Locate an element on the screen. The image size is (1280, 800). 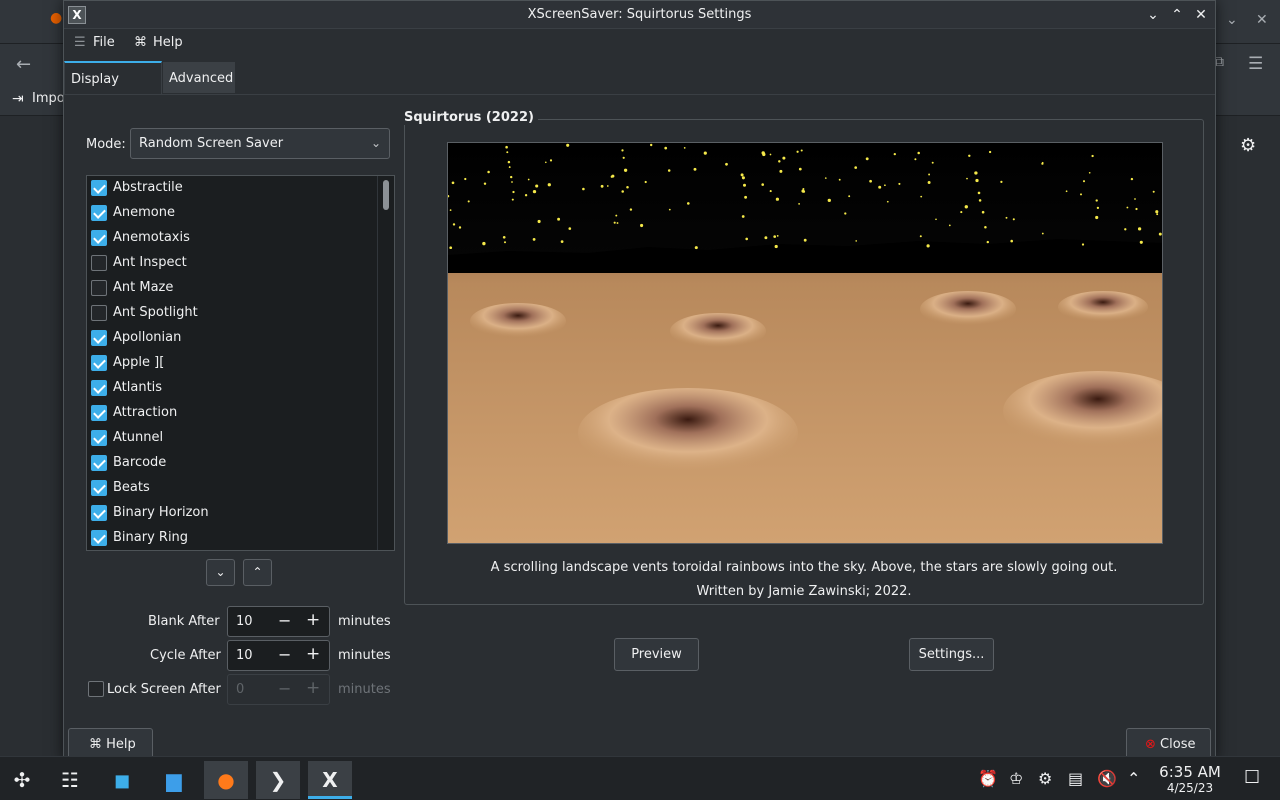
background-minimize-icon: ⌄ is located at coordinates (1232, 20).